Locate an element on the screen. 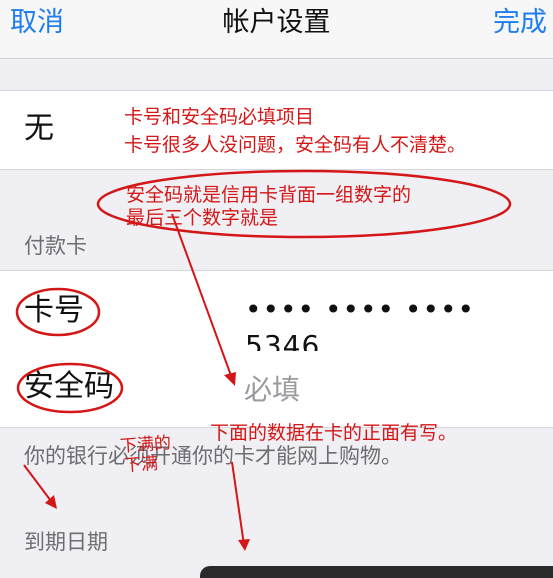 The height and width of the screenshot is (578, 553). annotation-required-line2: 卡号很多人没问题，安全码有人不清楚。 is located at coordinates (295, 145).